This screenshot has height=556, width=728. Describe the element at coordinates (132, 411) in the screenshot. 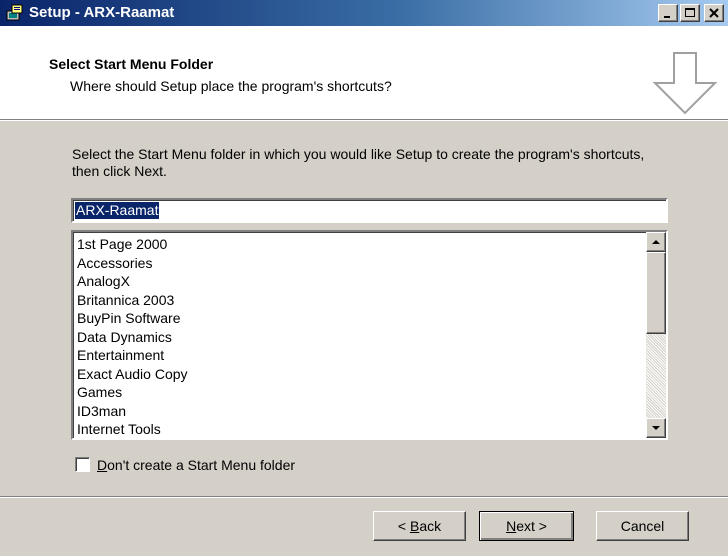

I see `list-item: ID3man` at that location.